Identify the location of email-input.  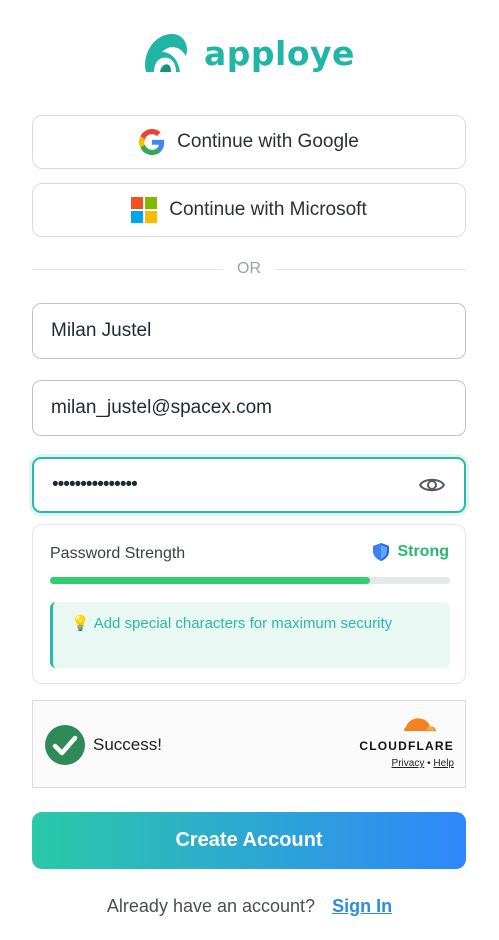
(249, 408).